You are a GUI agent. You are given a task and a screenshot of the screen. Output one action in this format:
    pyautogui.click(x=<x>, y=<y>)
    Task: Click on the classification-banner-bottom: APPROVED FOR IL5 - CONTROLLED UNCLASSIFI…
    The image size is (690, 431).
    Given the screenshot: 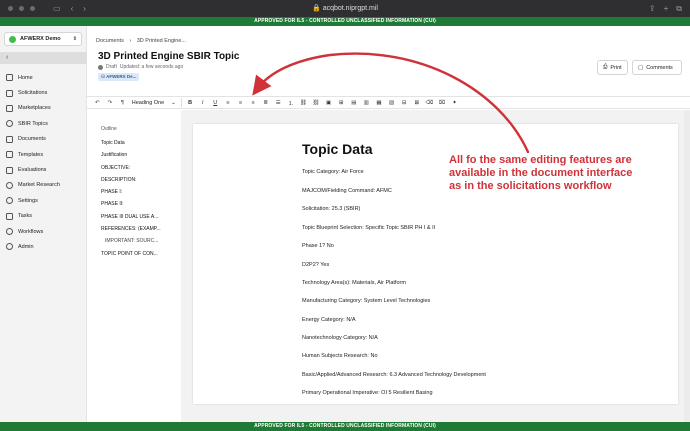 What is the action you would take?
    pyautogui.click(x=345, y=426)
    